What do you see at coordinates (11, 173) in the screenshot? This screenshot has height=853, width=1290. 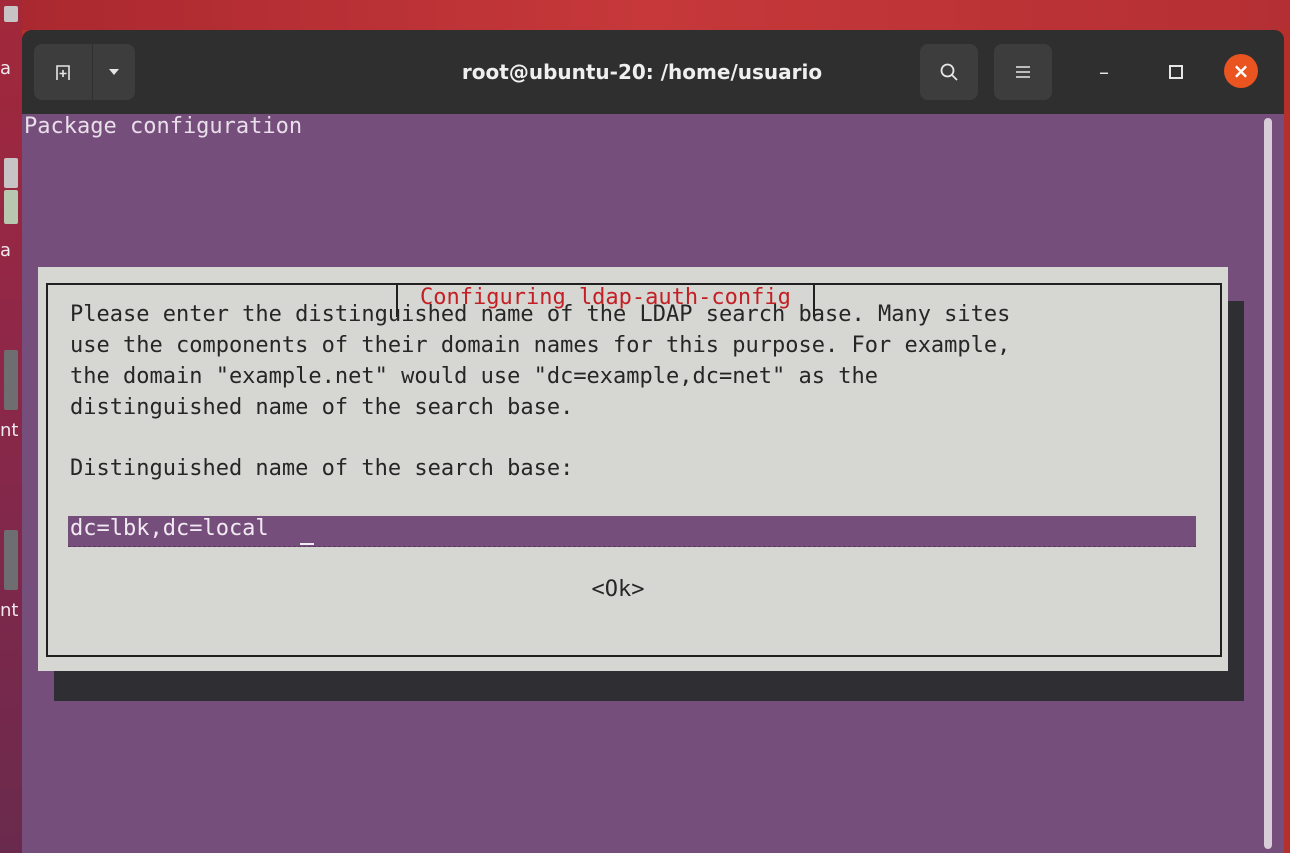 I see `desktop-icon-trash` at bounding box center [11, 173].